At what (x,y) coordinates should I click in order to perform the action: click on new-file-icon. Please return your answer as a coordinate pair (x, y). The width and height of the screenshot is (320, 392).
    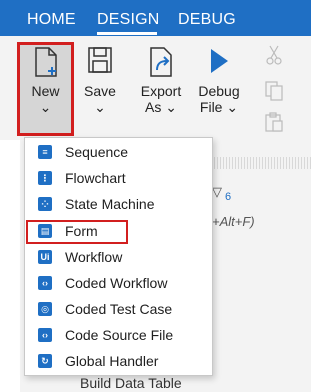
    Looking at the image, I should click on (45, 62).